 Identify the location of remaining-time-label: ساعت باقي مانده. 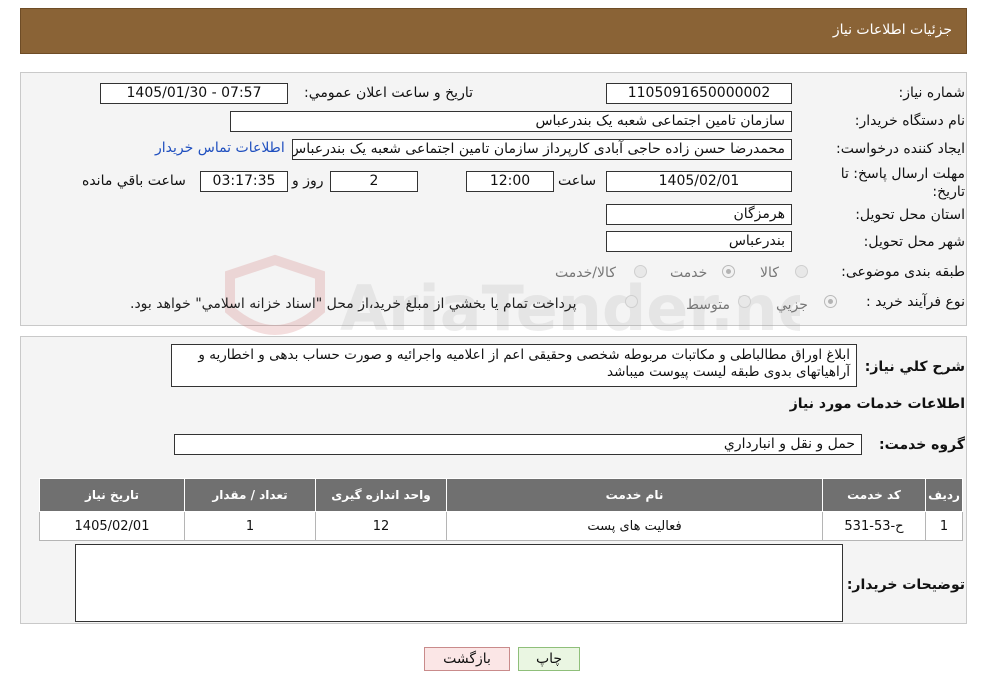
(134, 181).